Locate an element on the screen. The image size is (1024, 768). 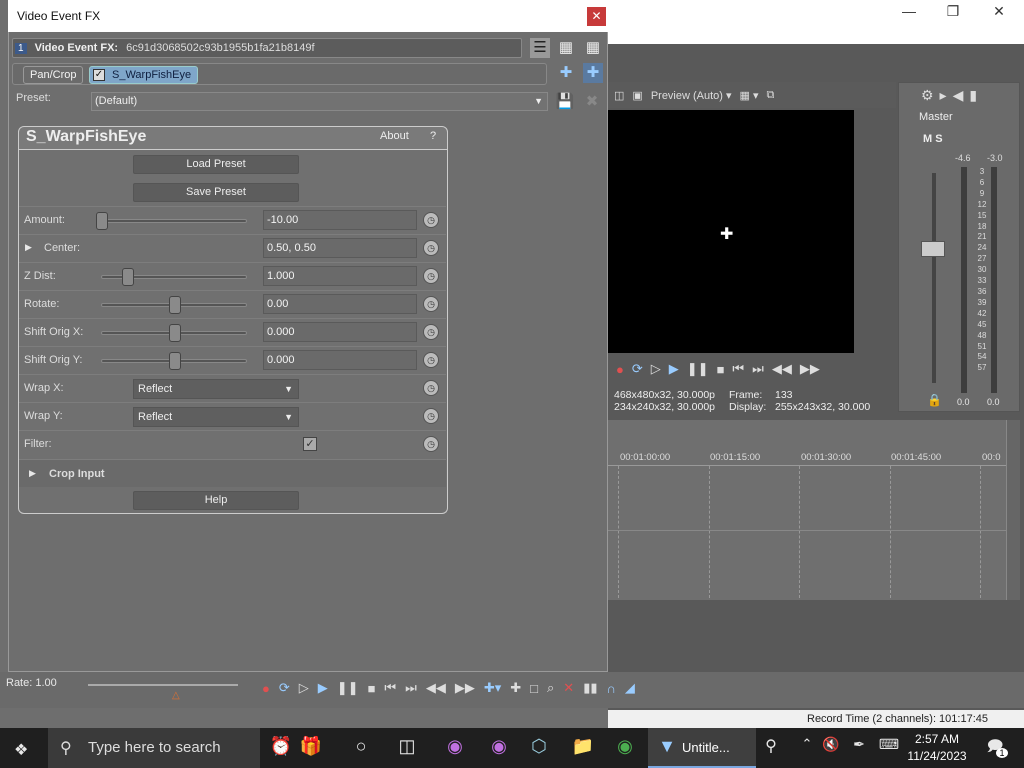
gift-icon: 🎁 is located at coordinates (311, 746).